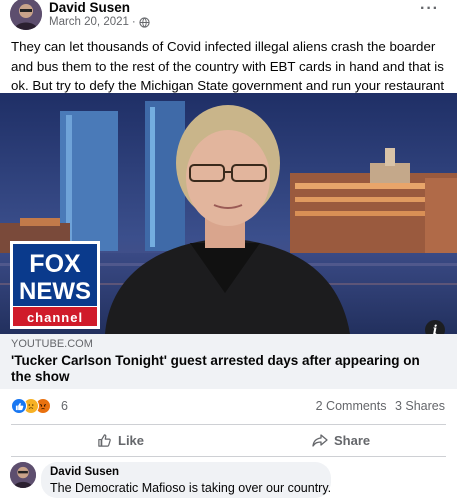  I want to click on link-domain: YOUTUBE.COM, so click(52, 344).